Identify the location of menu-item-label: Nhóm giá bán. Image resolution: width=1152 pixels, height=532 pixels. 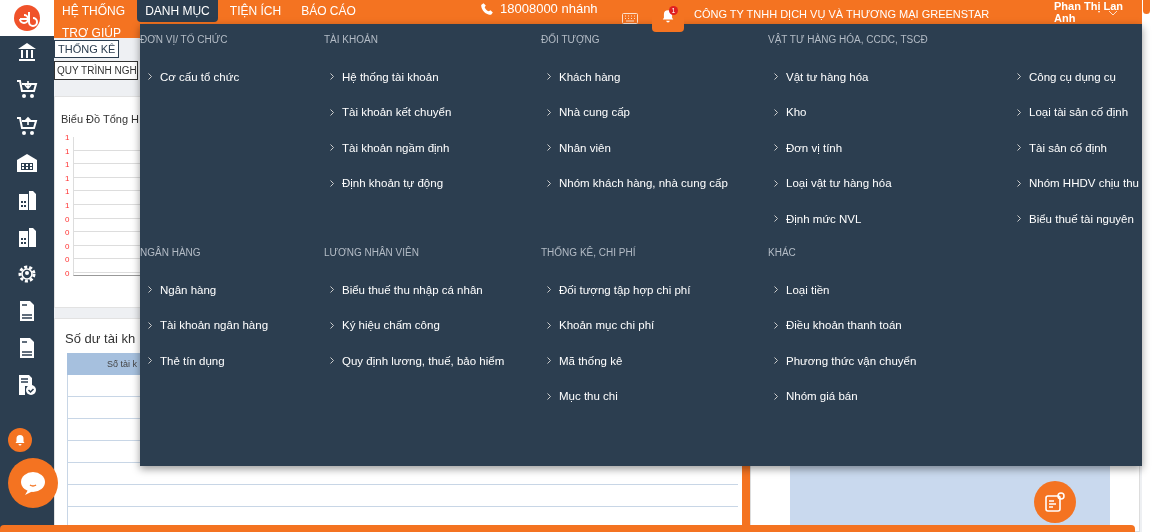
(822, 396).